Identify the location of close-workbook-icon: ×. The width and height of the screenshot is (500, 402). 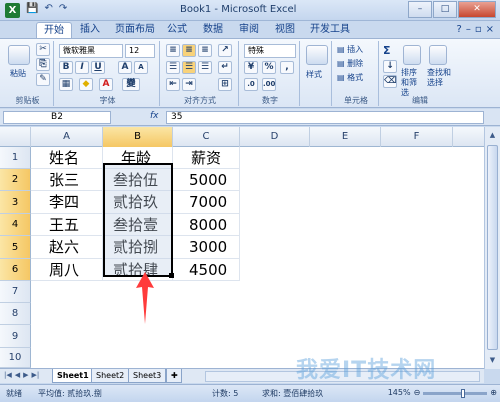
(490, 29).